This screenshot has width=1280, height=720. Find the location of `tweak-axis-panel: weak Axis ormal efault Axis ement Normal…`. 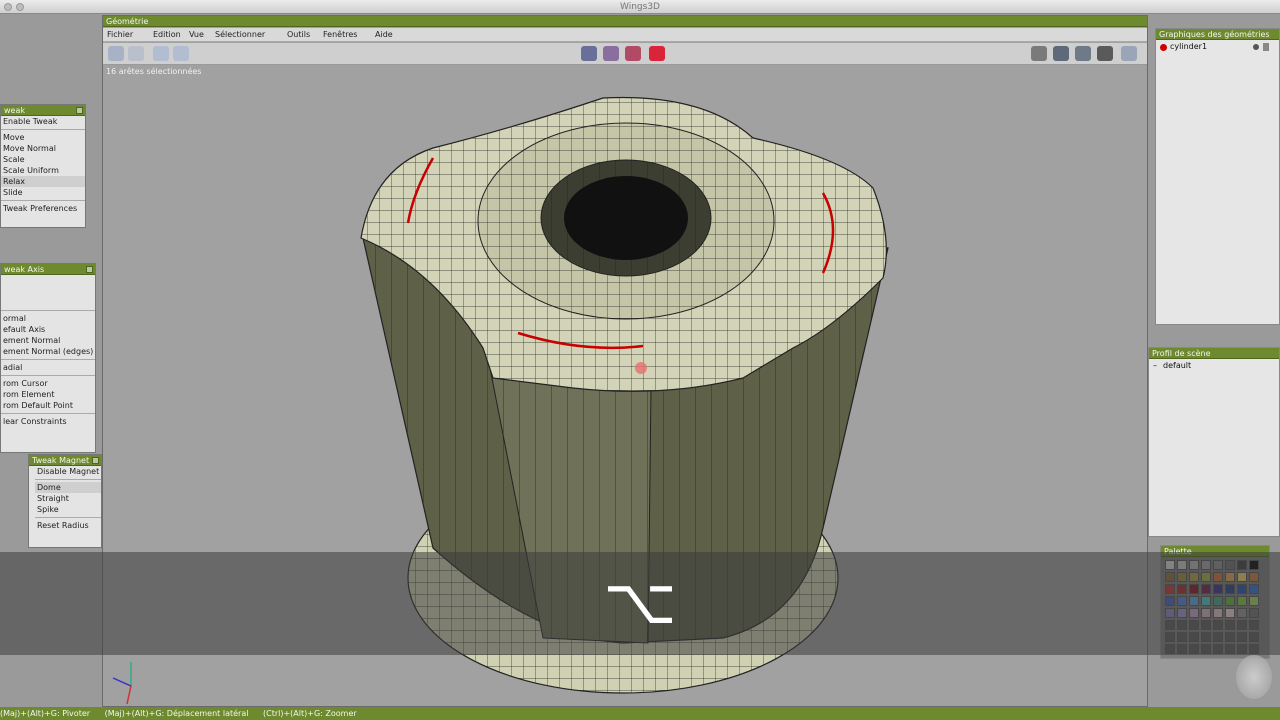

tweak-axis-panel: weak Axis ormal efault Axis ement Normal… is located at coordinates (48, 358).